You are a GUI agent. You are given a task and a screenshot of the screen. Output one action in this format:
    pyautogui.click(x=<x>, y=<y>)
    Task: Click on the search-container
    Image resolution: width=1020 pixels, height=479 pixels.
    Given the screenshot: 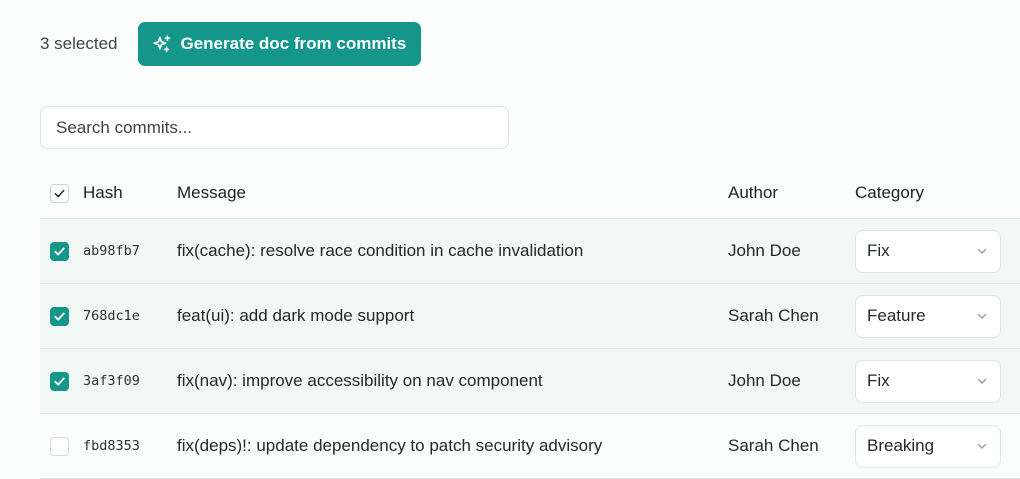 What is the action you would take?
    pyautogui.click(x=274, y=127)
    